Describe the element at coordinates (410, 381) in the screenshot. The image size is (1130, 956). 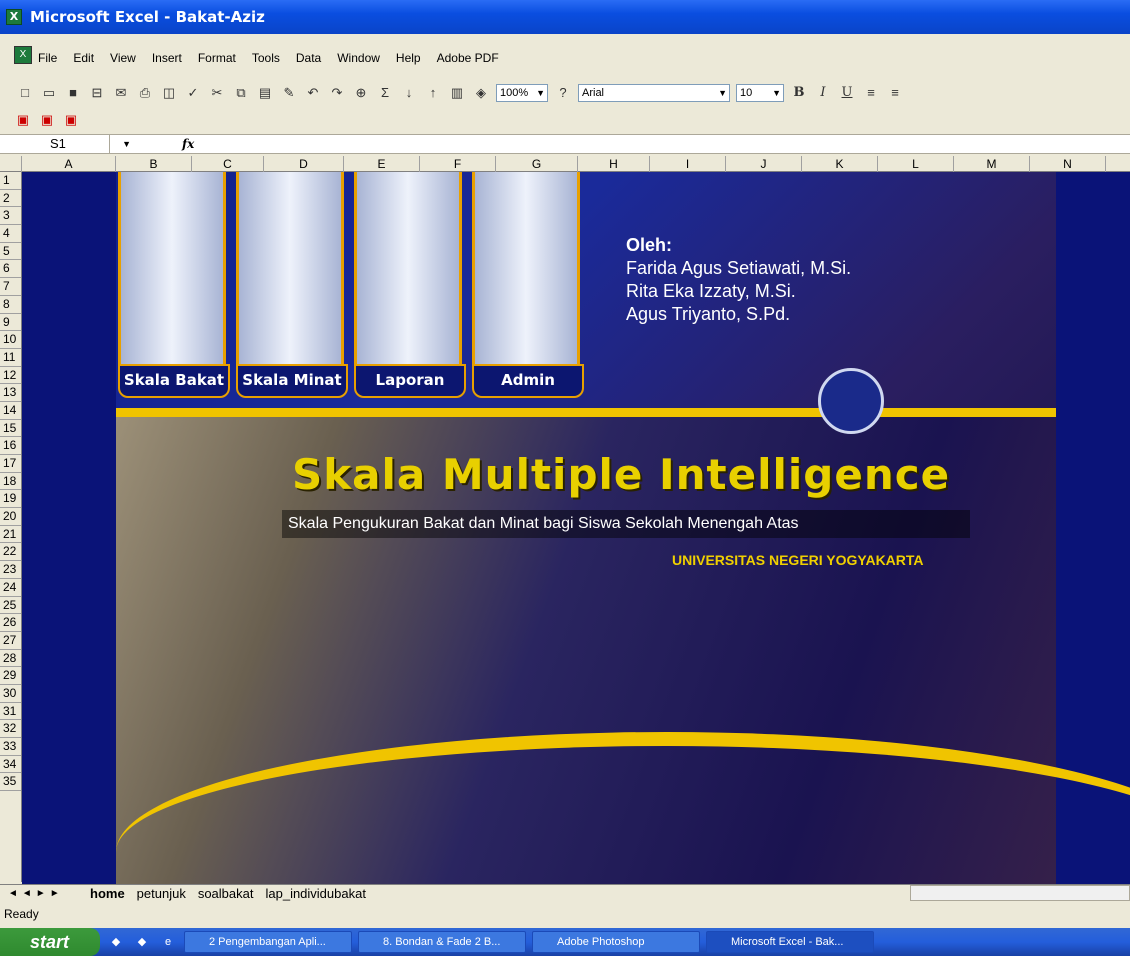
I see `laporan-button: Laporan` at that location.